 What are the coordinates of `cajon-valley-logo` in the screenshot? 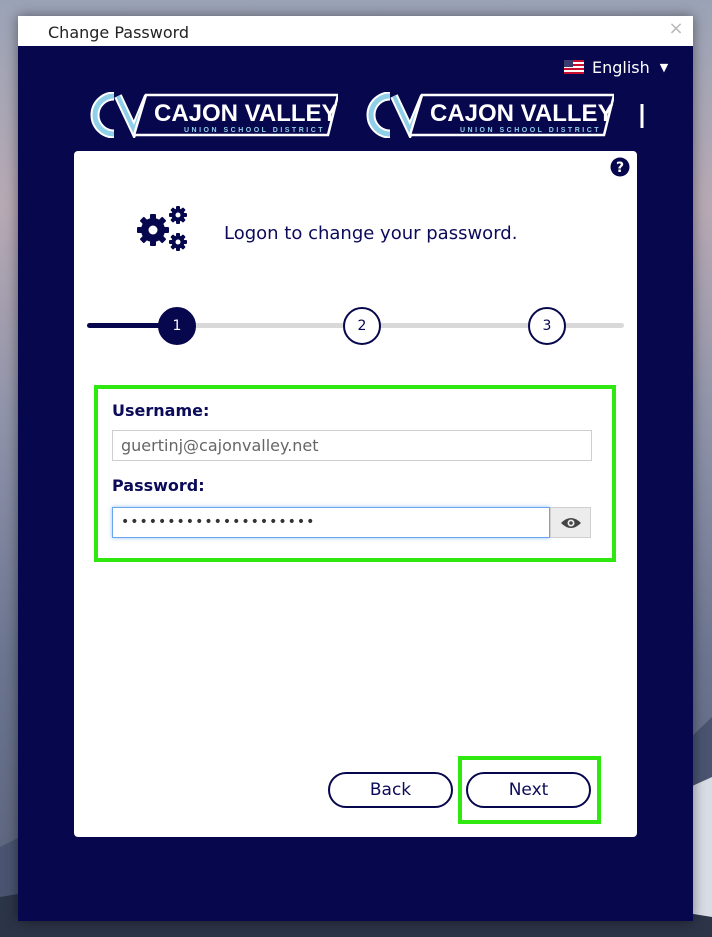 It's located at (642, 116).